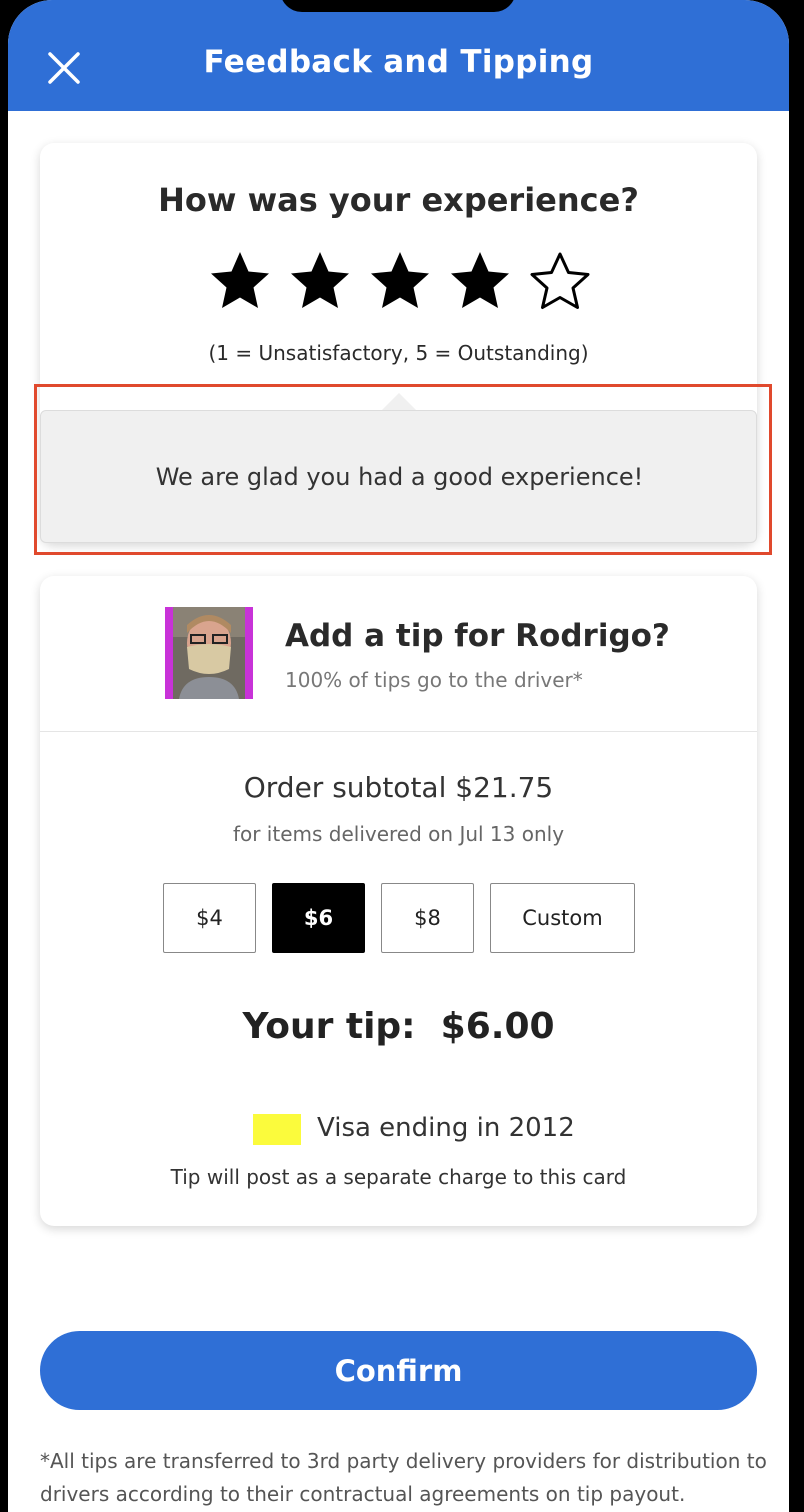  What do you see at coordinates (477, 636) in the screenshot?
I see `tip-title: Add a tip for Rodrigo?` at bounding box center [477, 636].